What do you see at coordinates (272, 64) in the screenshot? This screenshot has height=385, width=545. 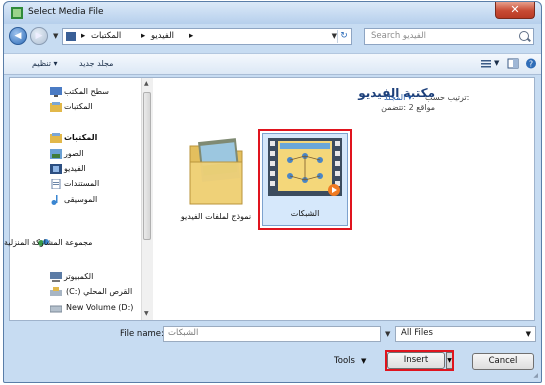 I see `command-bar: تنظيم ▾ مجلد جديد ▼ ?` at bounding box center [272, 64].